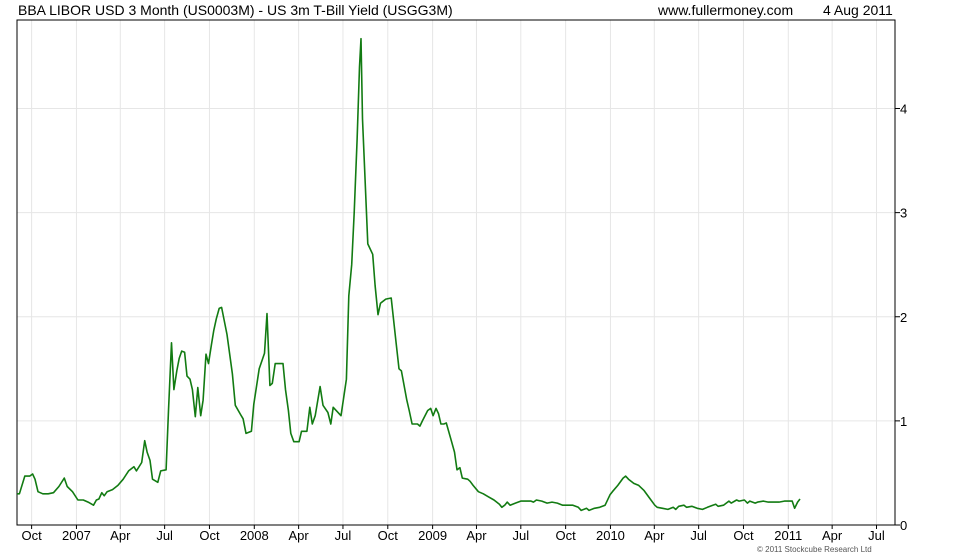  What do you see at coordinates (903, 421) in the screenshot?
I see `y-tick-label: 1` at bounding box center [903, 421].